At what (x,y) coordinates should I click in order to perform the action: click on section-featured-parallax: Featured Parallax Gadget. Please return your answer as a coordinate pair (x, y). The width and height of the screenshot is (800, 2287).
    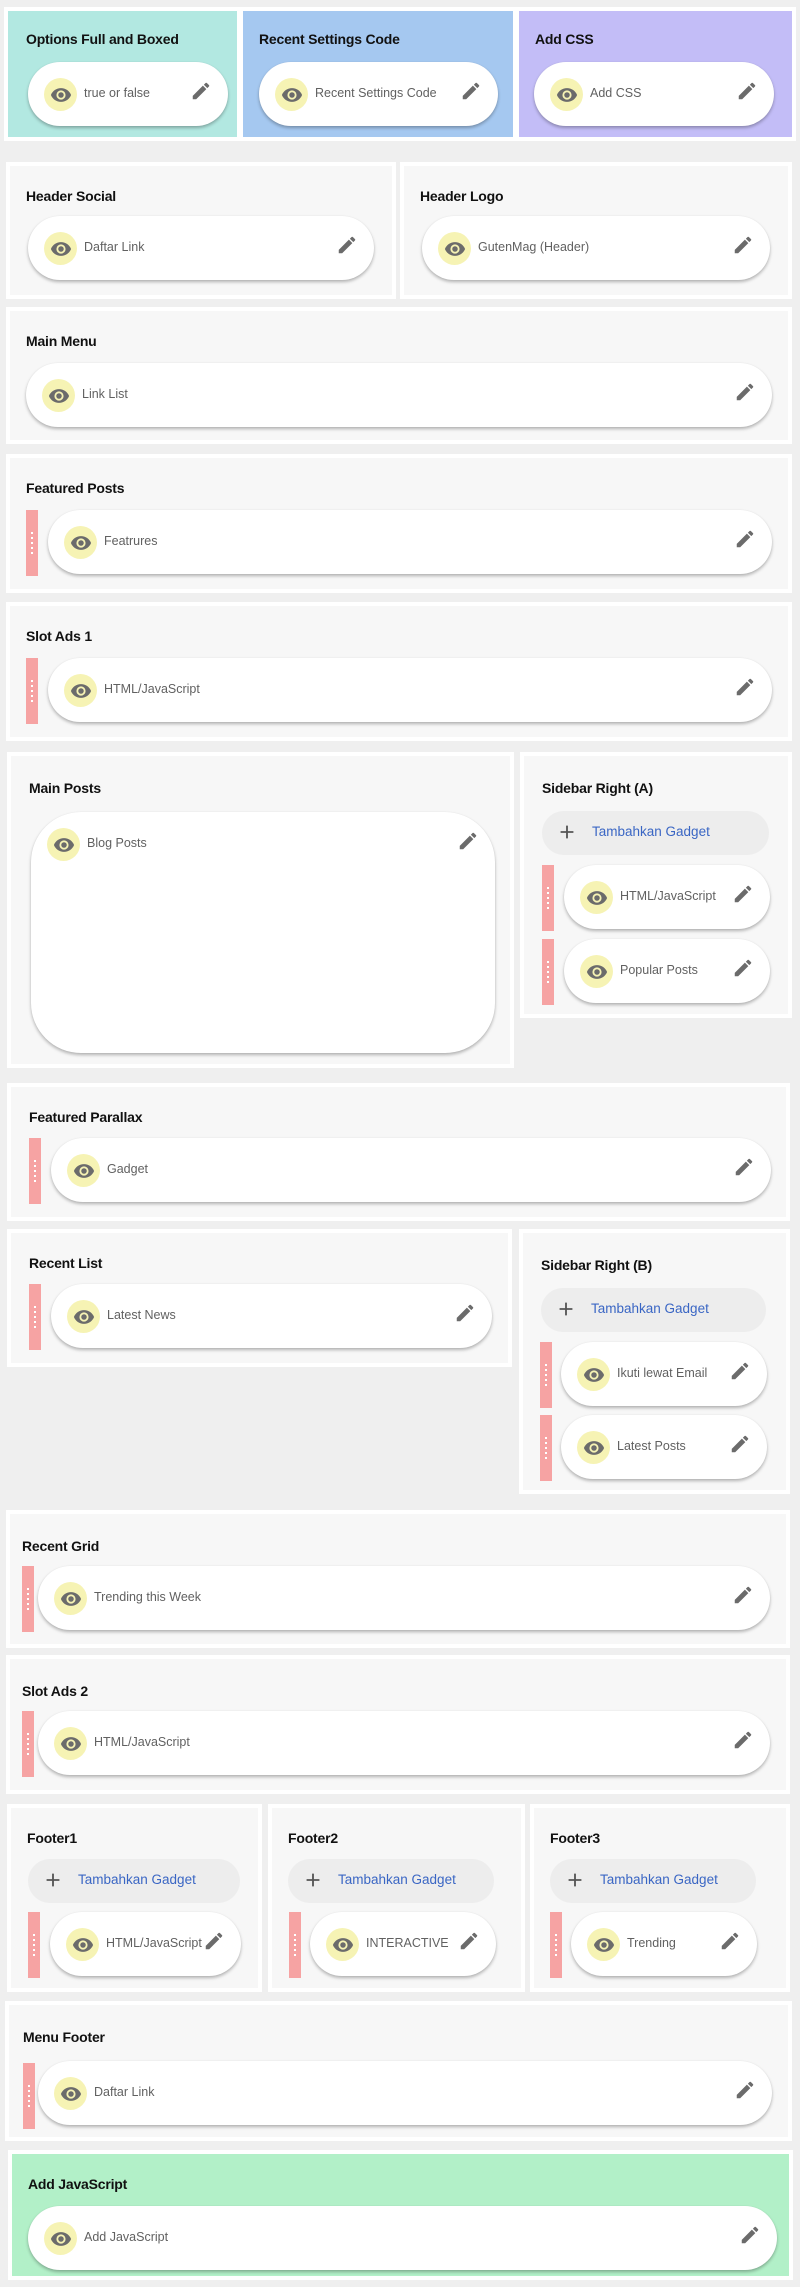
    Looking at the image, I should click on (398, 1152).